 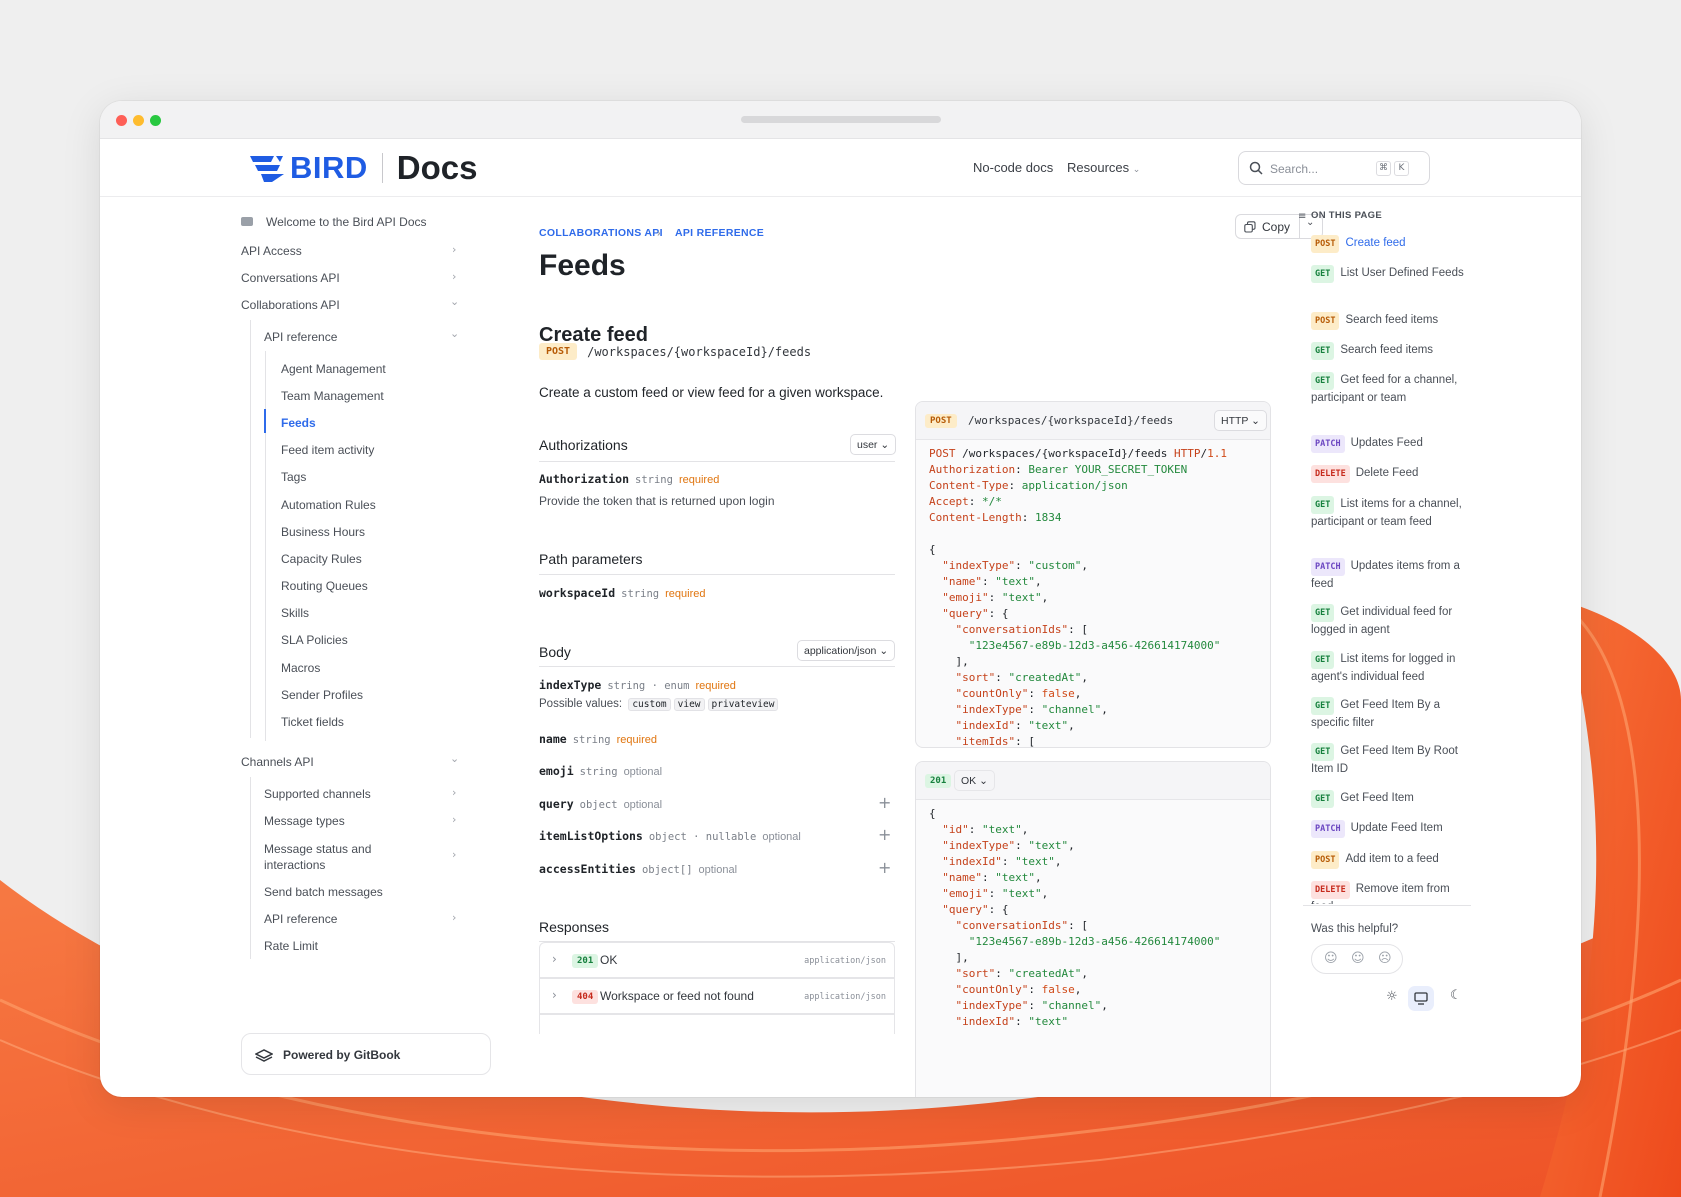 I want to click on breadcrumb-collaborations-api: COLLABORATIONS API, so click(x=601, y=233).